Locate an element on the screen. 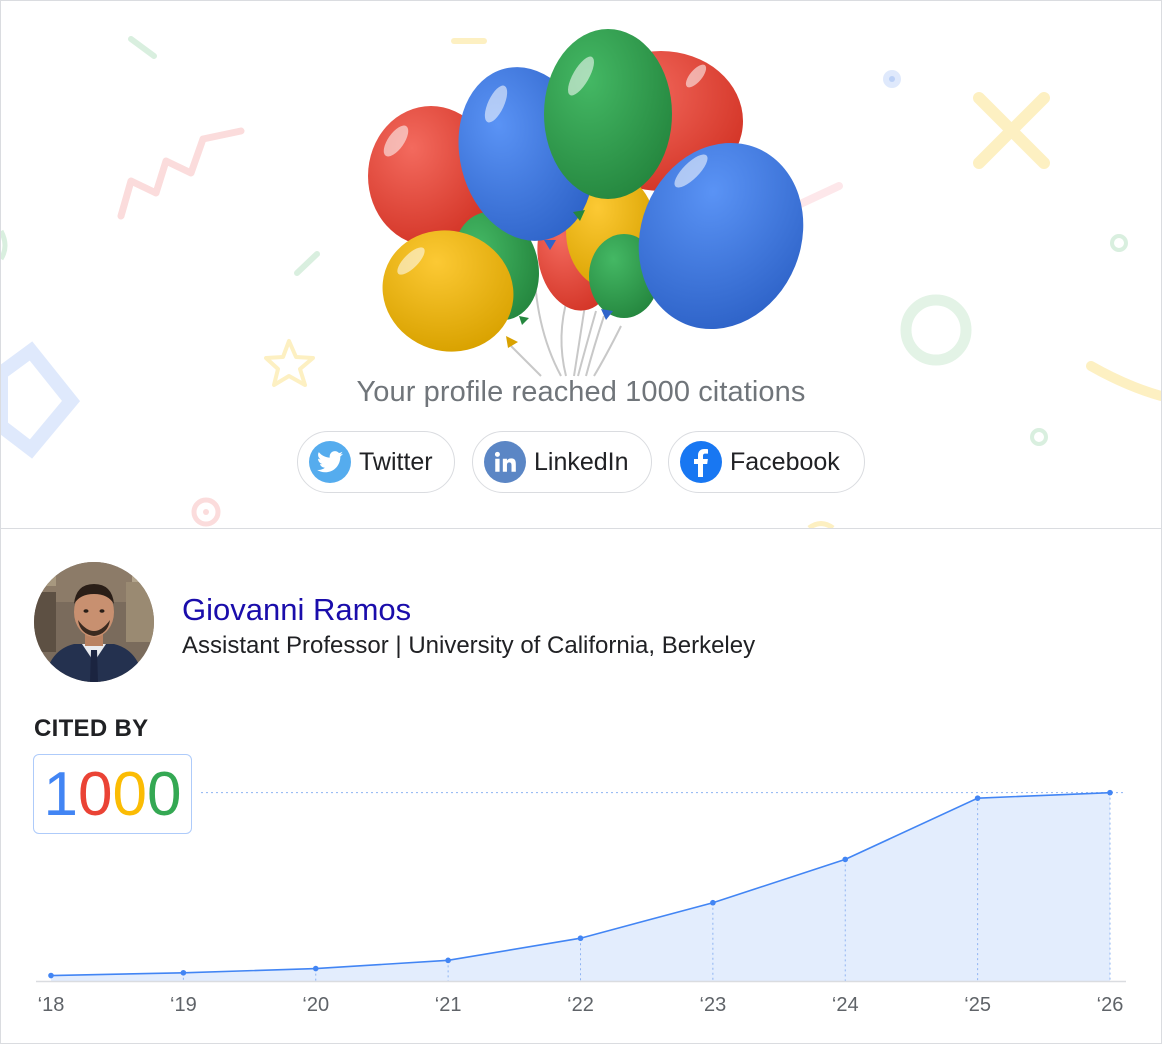  facebook-icon is located at coordinates (701, 462).